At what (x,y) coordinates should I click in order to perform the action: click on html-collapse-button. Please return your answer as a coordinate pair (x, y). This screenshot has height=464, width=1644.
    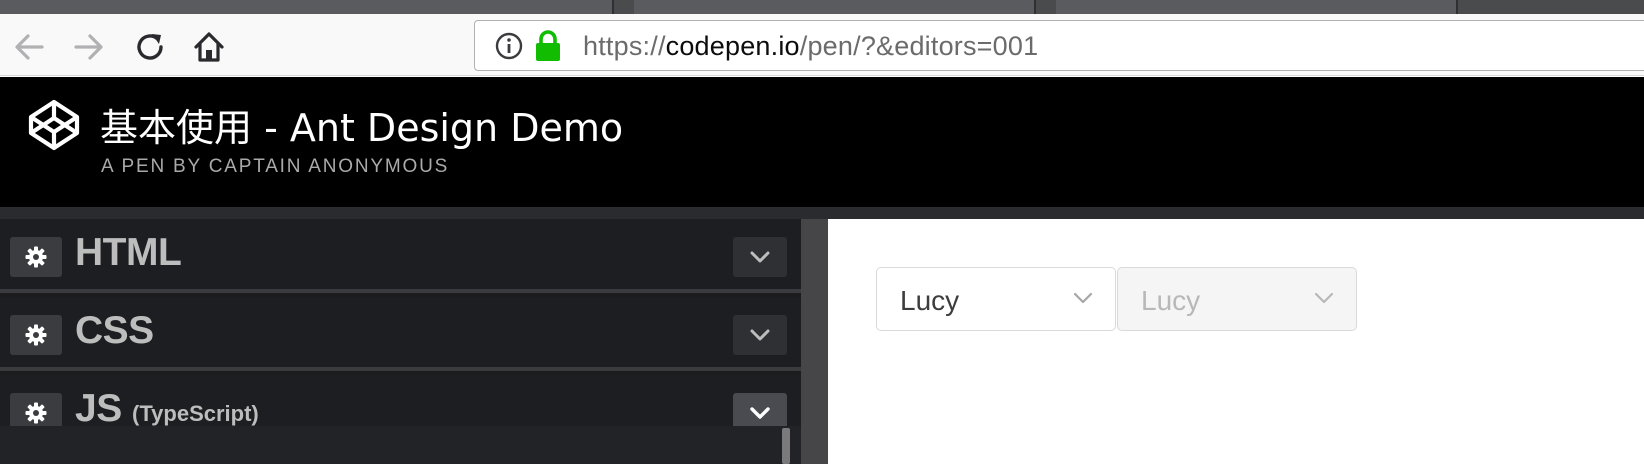
    Looking at the image, I should click on (760, 257).